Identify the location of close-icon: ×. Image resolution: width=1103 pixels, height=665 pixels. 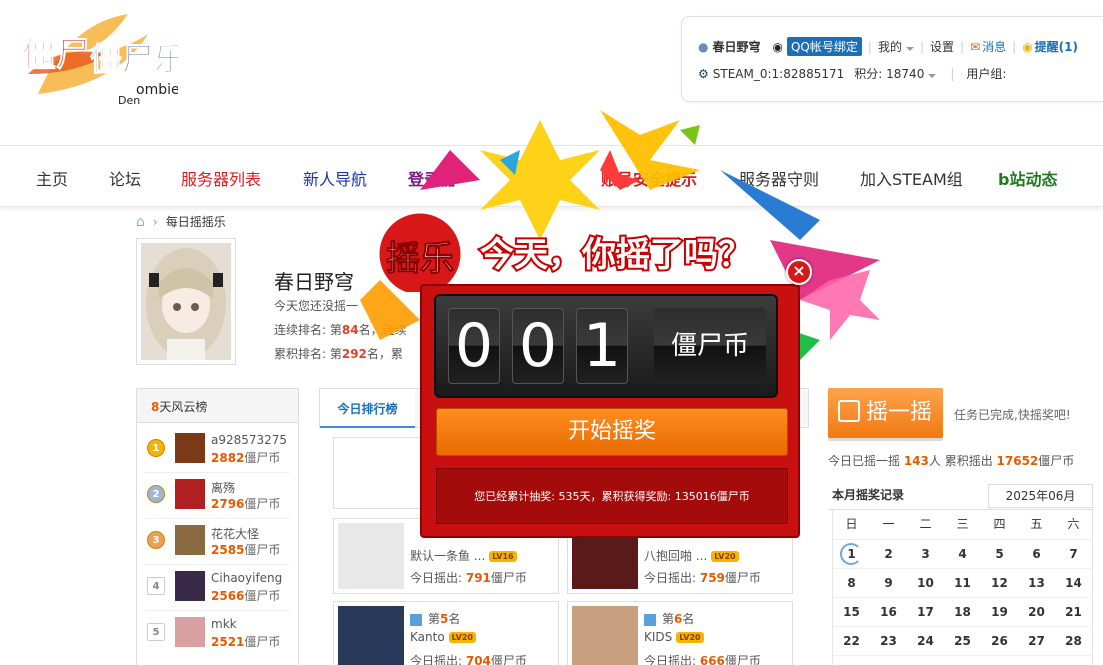
(799, 270).